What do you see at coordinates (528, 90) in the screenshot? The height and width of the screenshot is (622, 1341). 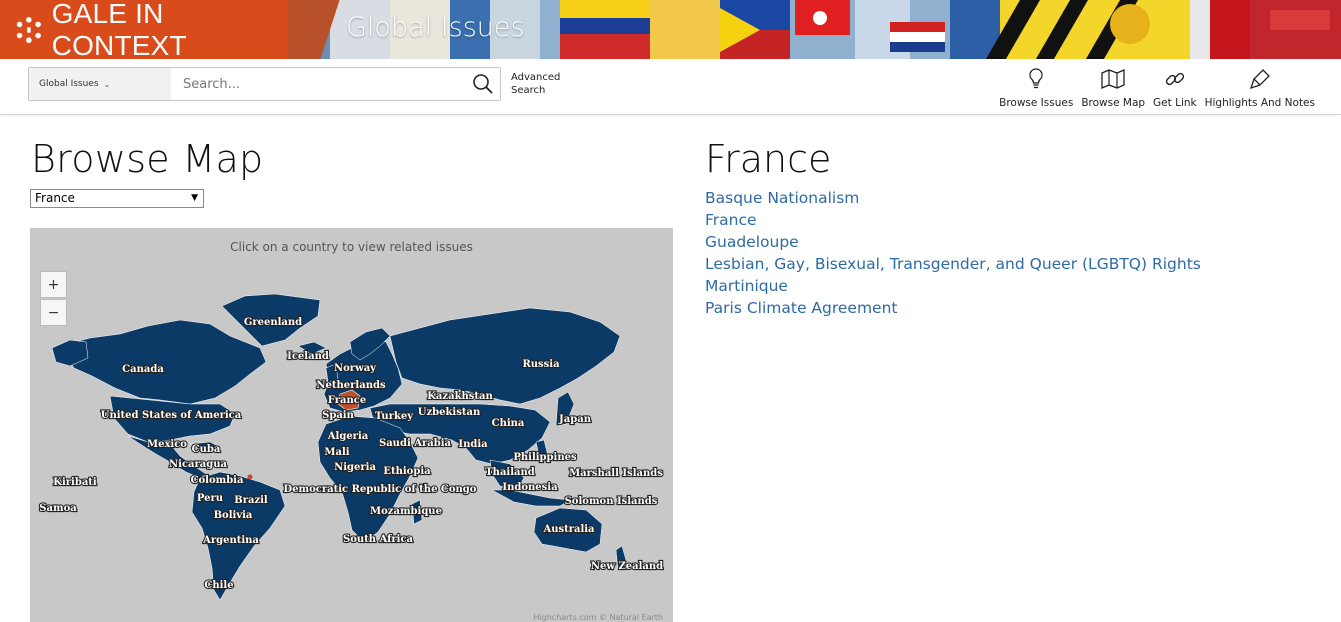 I see `advanced-search-label-2: Search` at bounding box center [528, 90].